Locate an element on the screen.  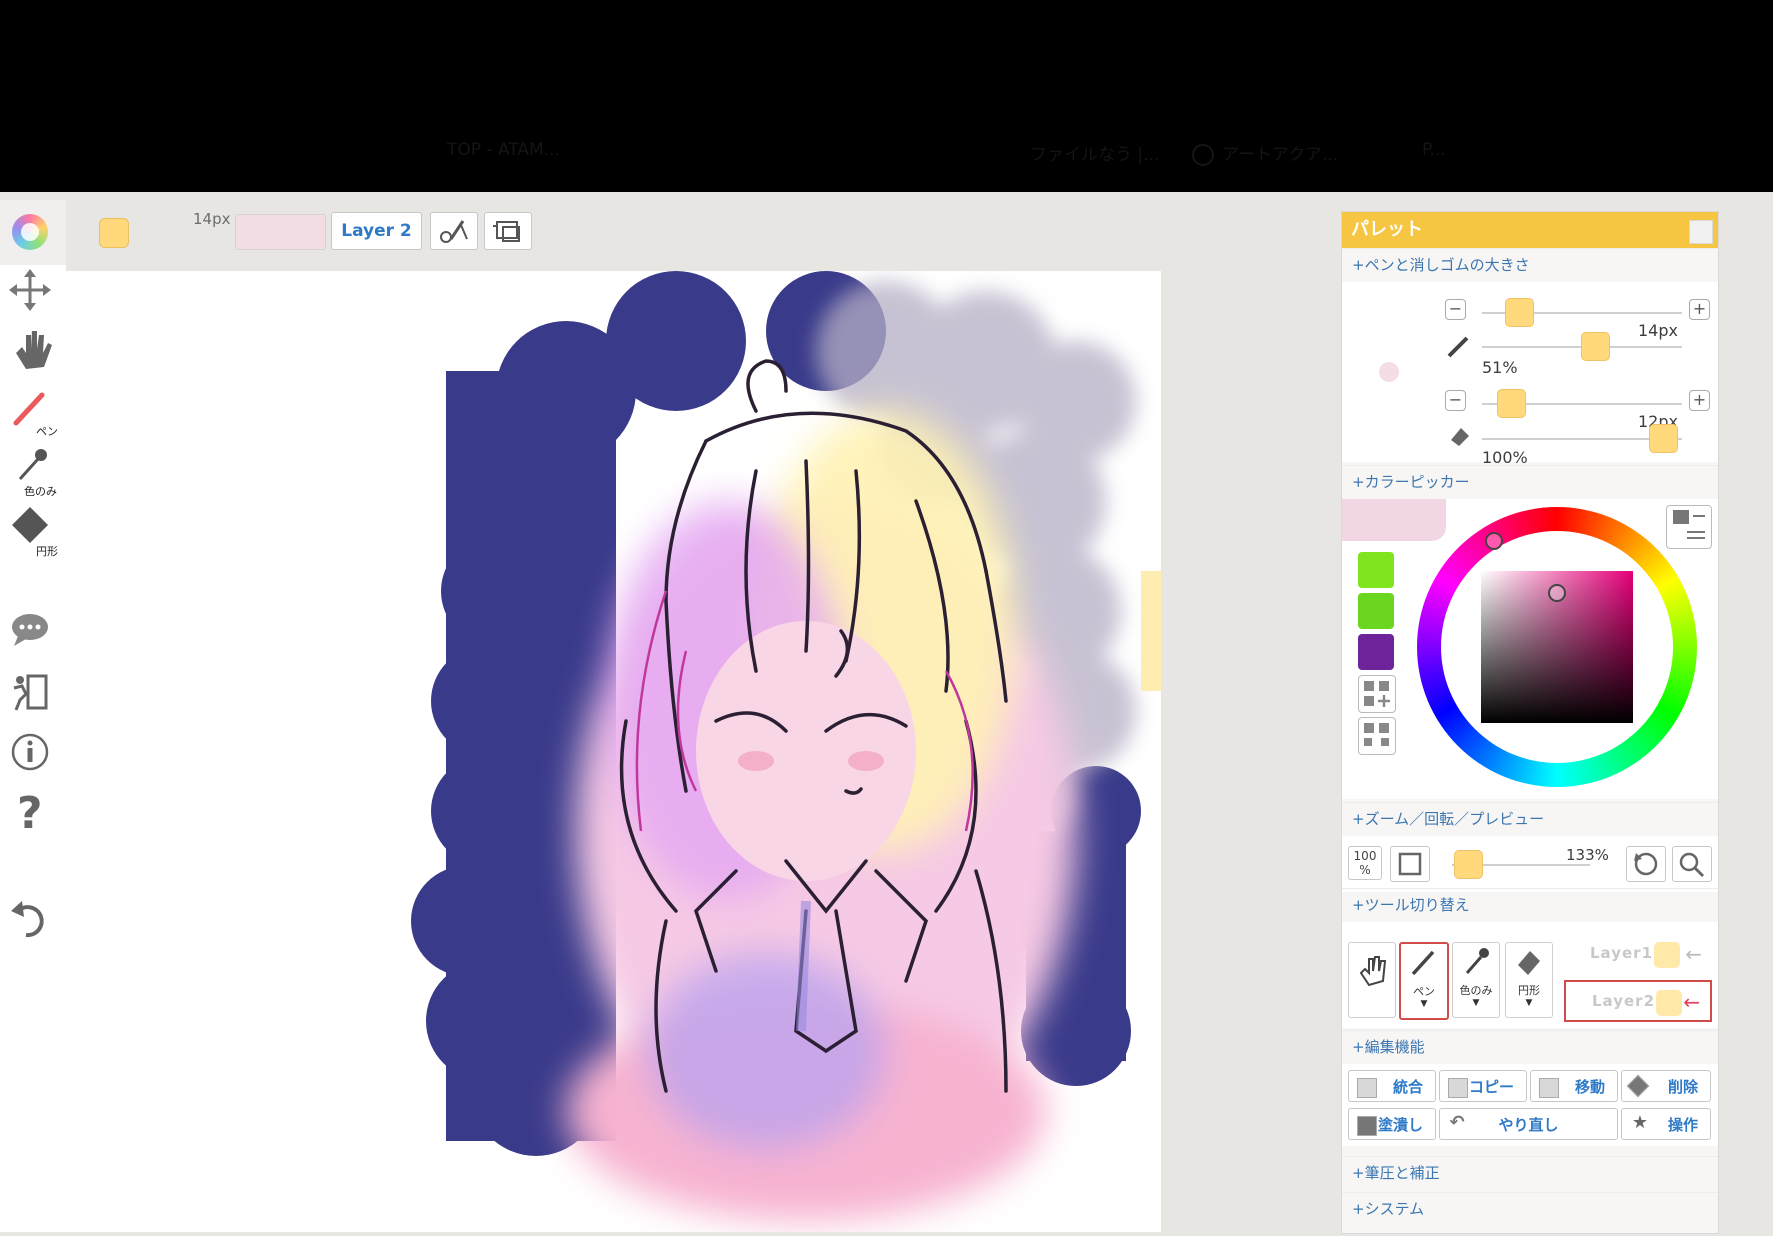
swap-swatch-button is located at coordinates (1377, 736).